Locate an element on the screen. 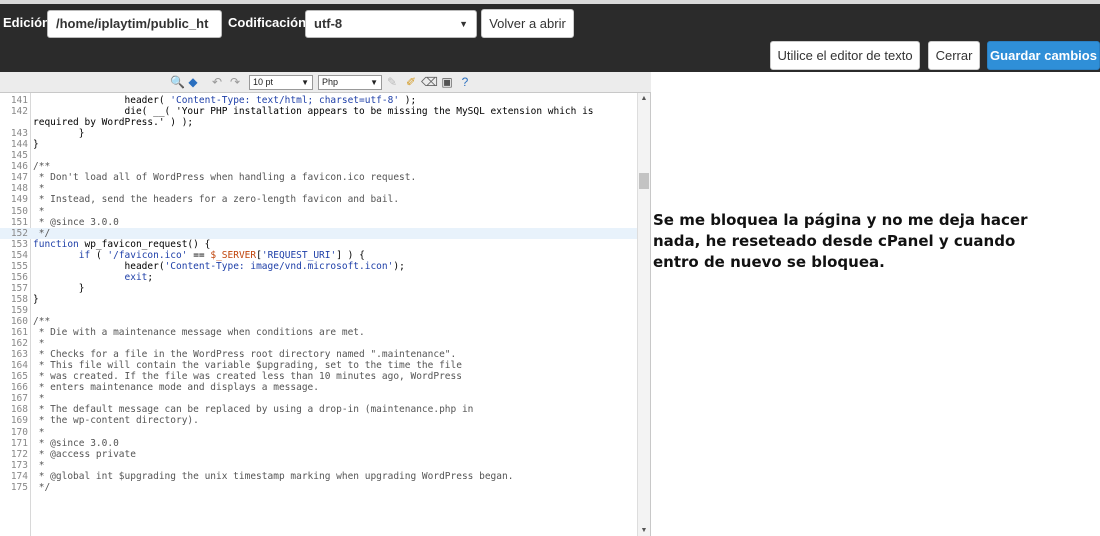 This screenshot has height=536, width=1100. line-number: 150 is located at coordinates (19, 211).